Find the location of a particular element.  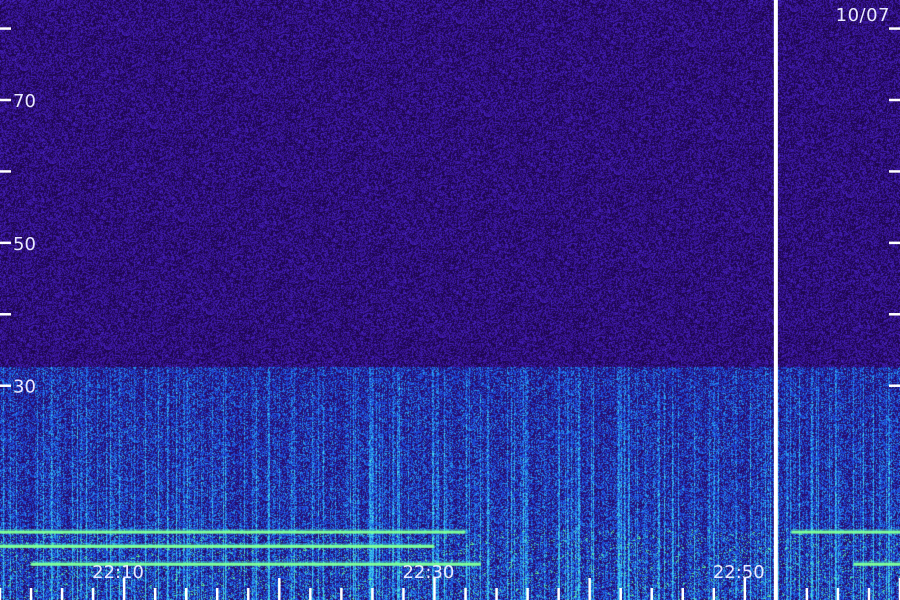

date-label: 10/07 is located at coordinates (862, 15).